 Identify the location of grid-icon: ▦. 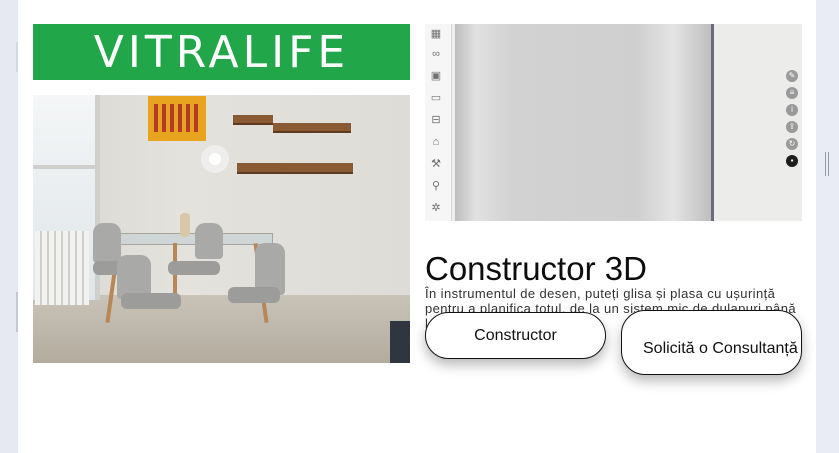
(436, 34).